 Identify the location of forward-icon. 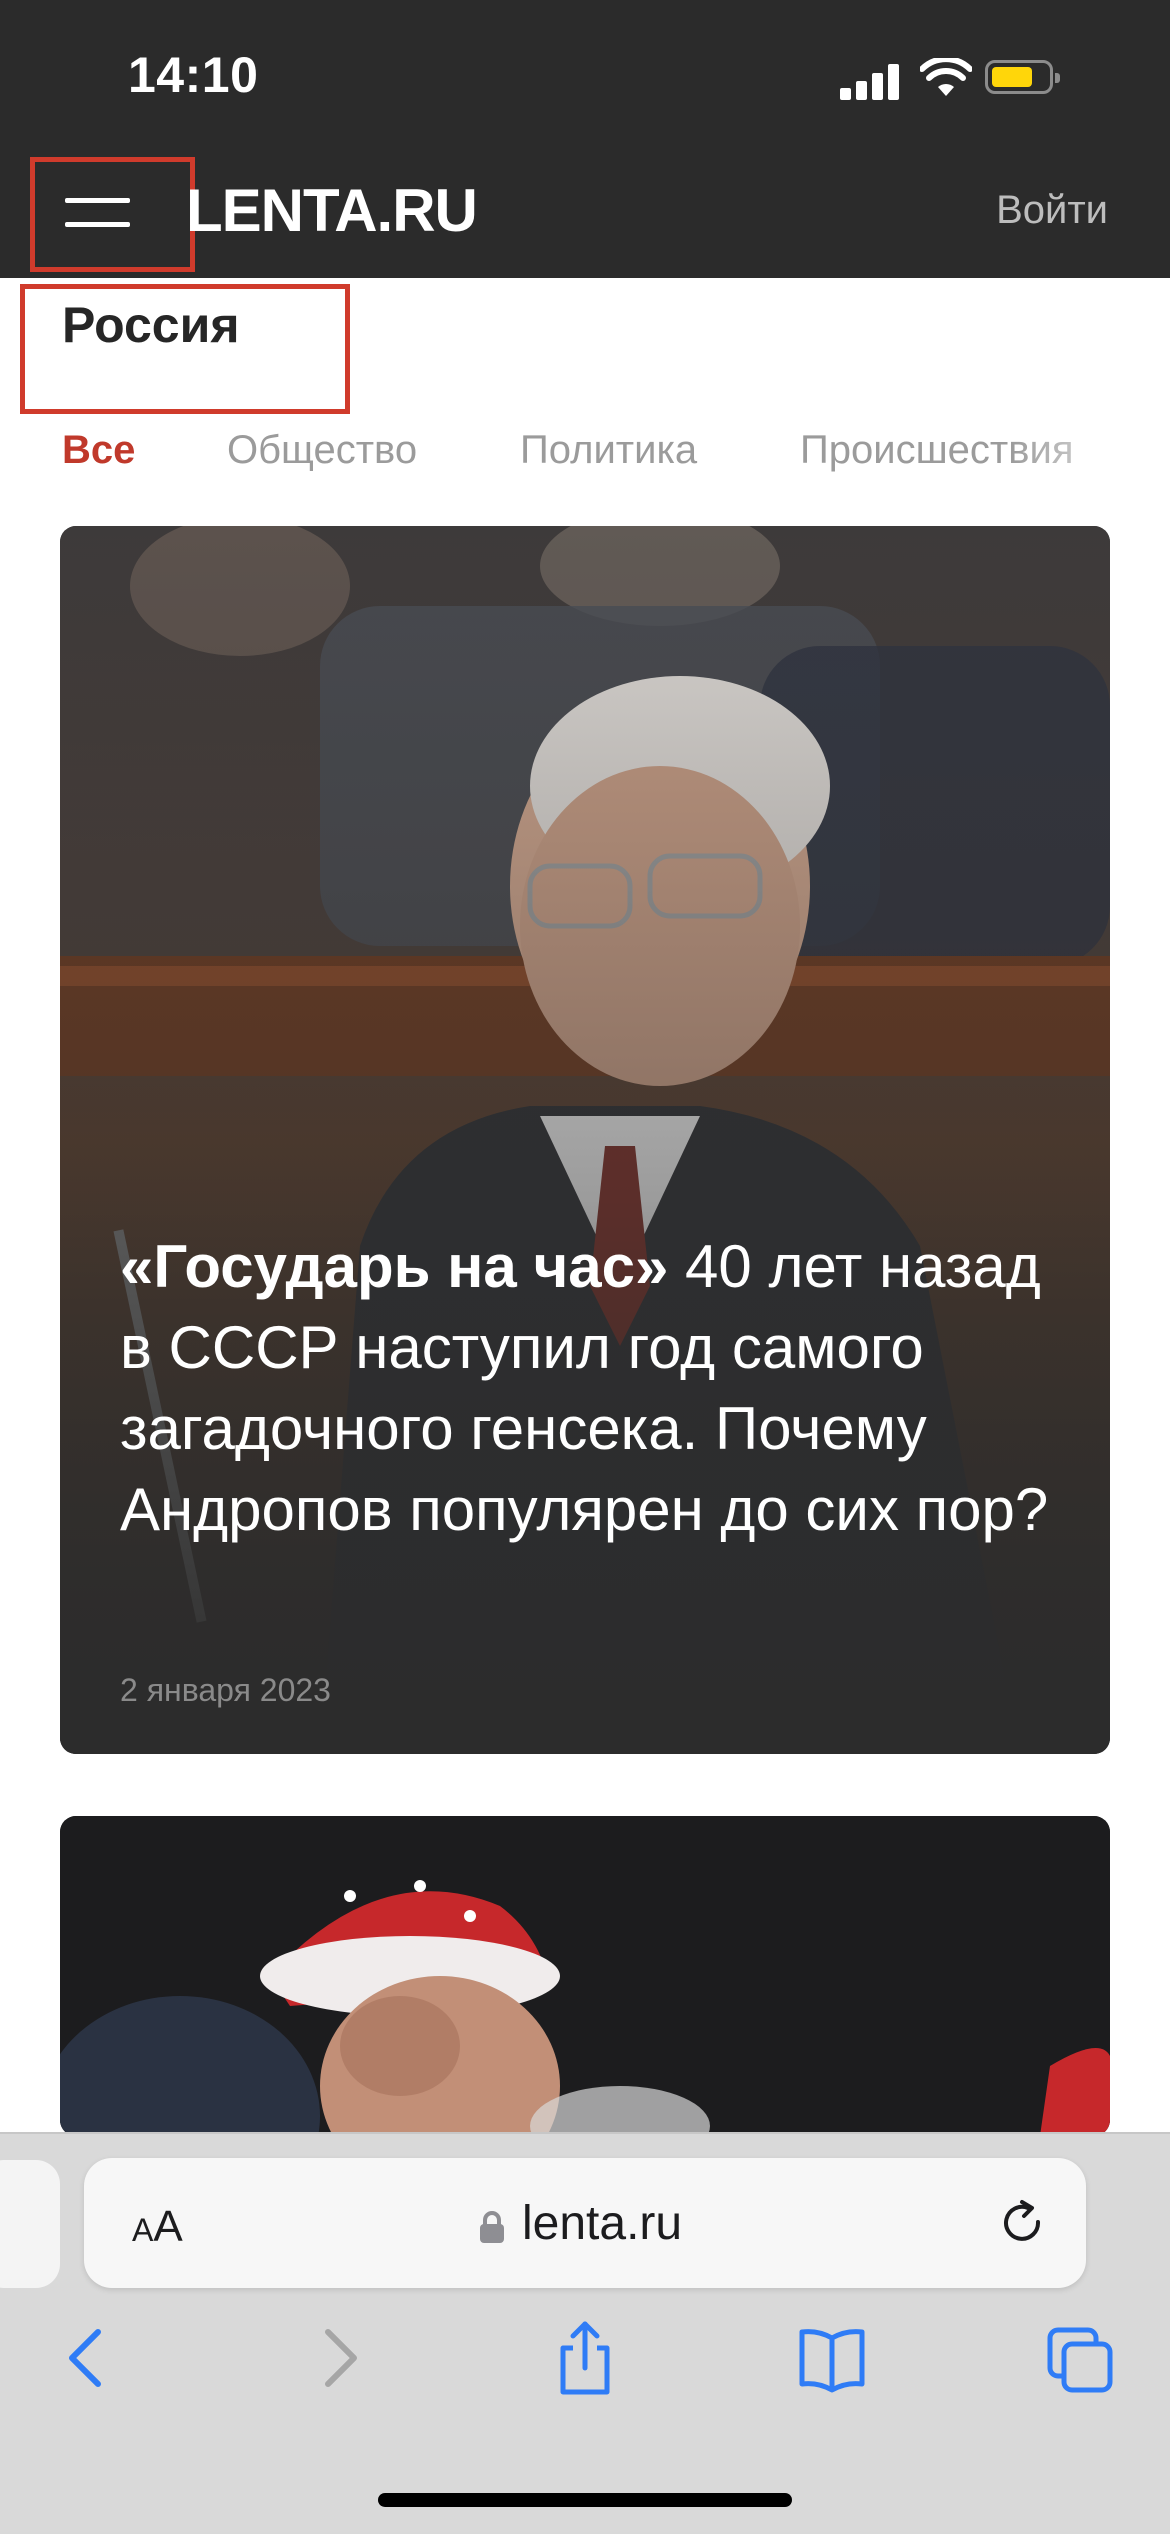
(340, 2358).